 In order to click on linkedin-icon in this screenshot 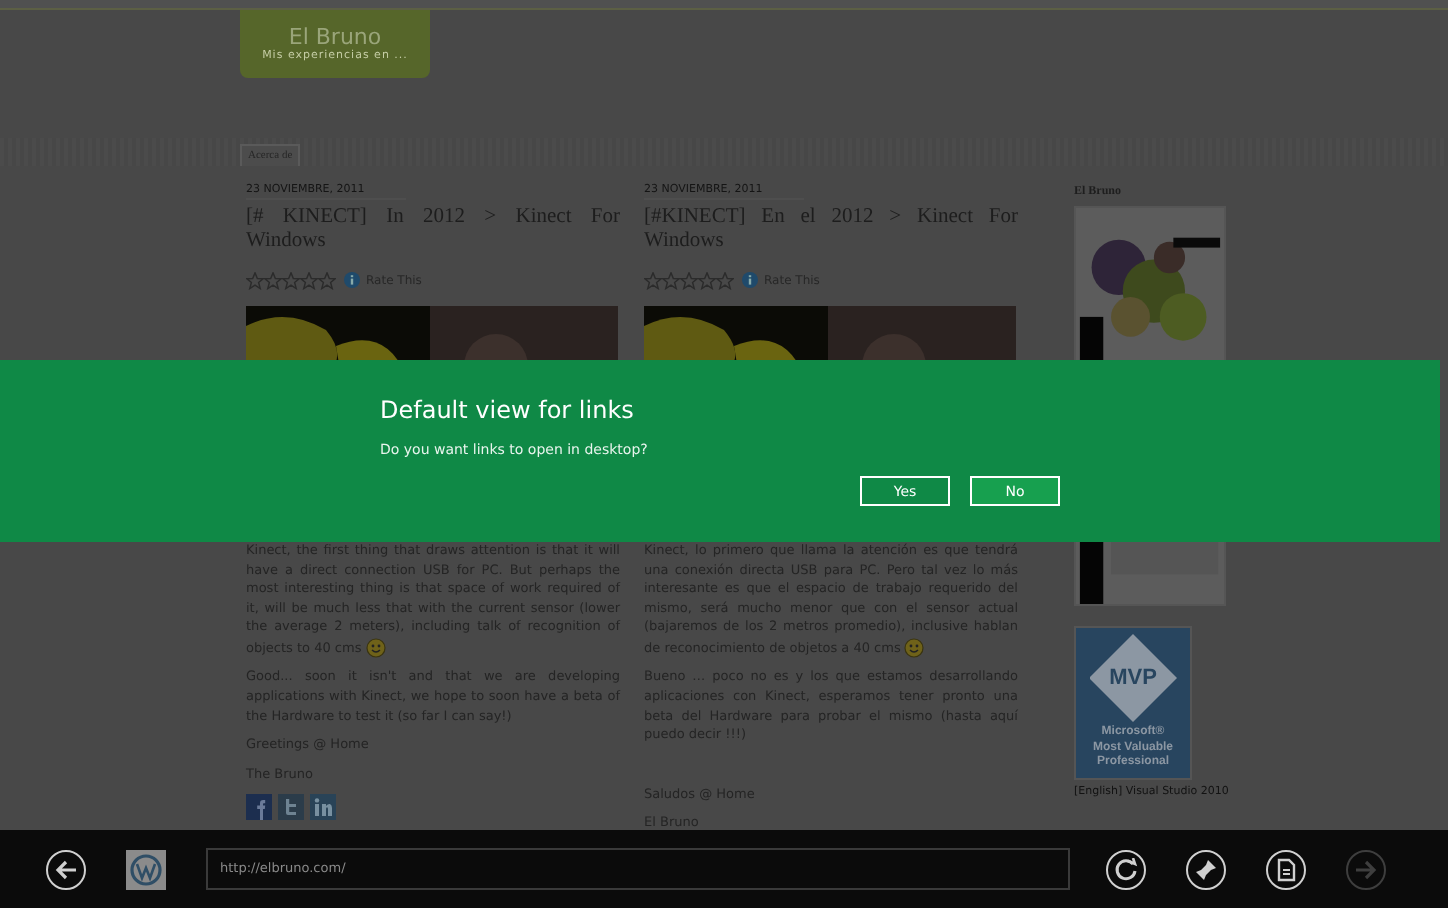, I will do `click(323, 807)`.